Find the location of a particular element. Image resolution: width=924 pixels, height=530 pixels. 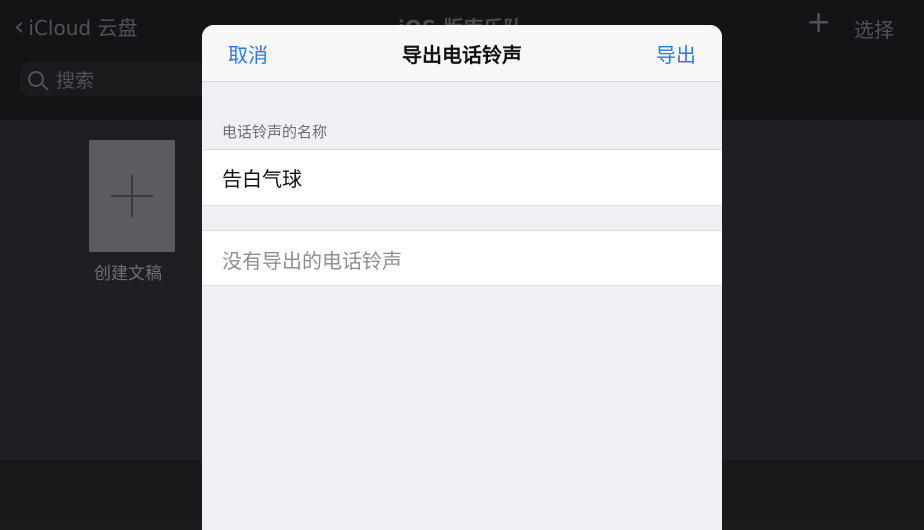

create-document-tile is located at coordinates (132, 196).